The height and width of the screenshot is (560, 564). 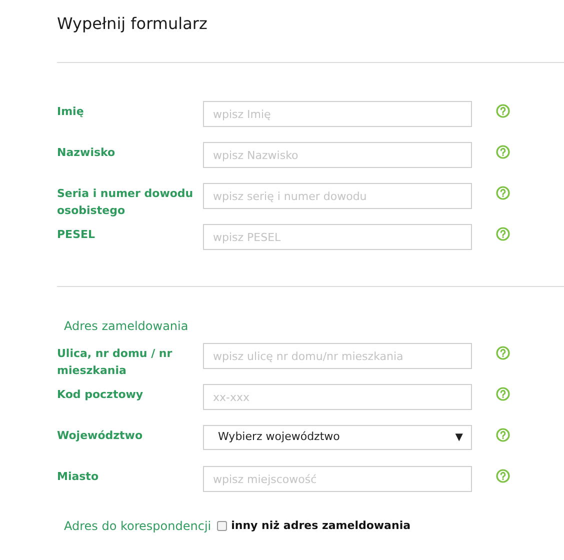 What do you see at coordinates (71, 112) in the screenshot?
I see `field-label: Imię` at bounding box center [71, 112].